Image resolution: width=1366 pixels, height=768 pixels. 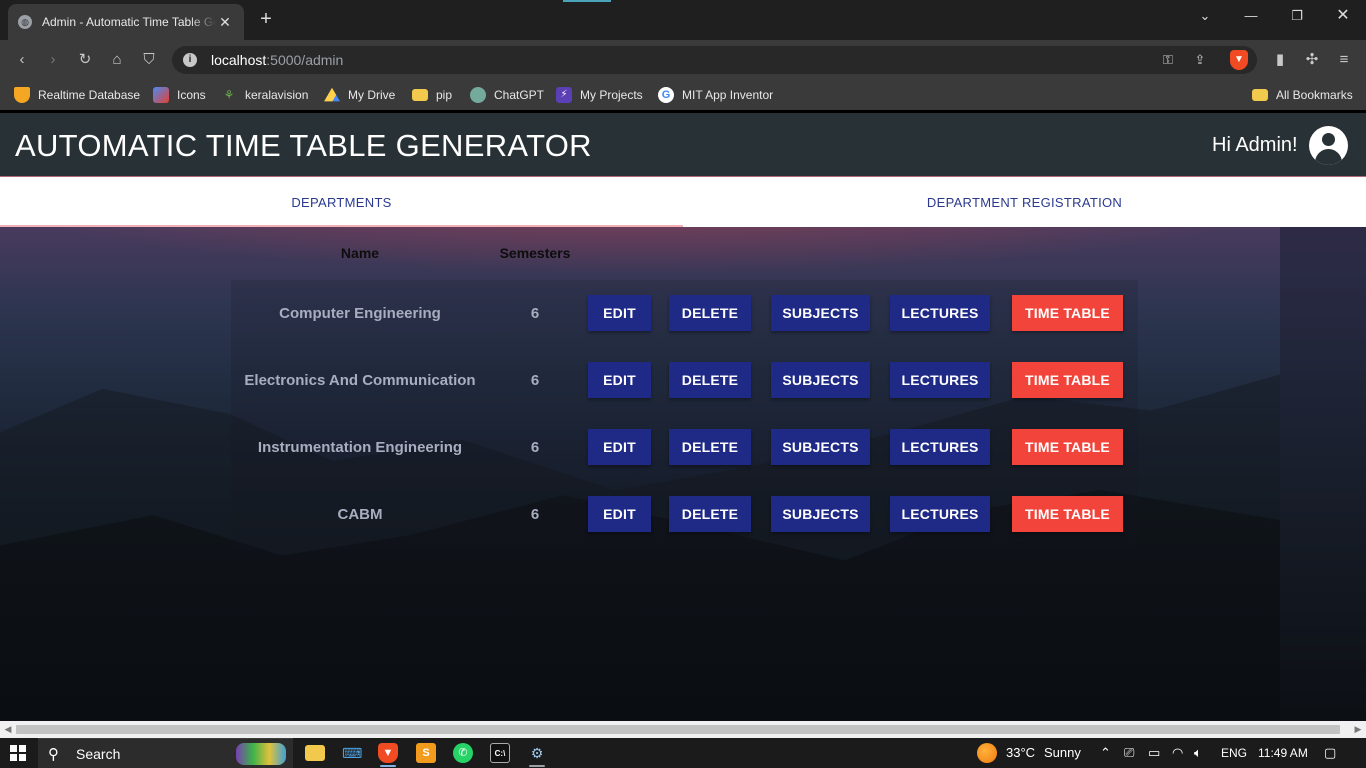 I want to click on account-circle-icon, so click(x=1328, y=145).